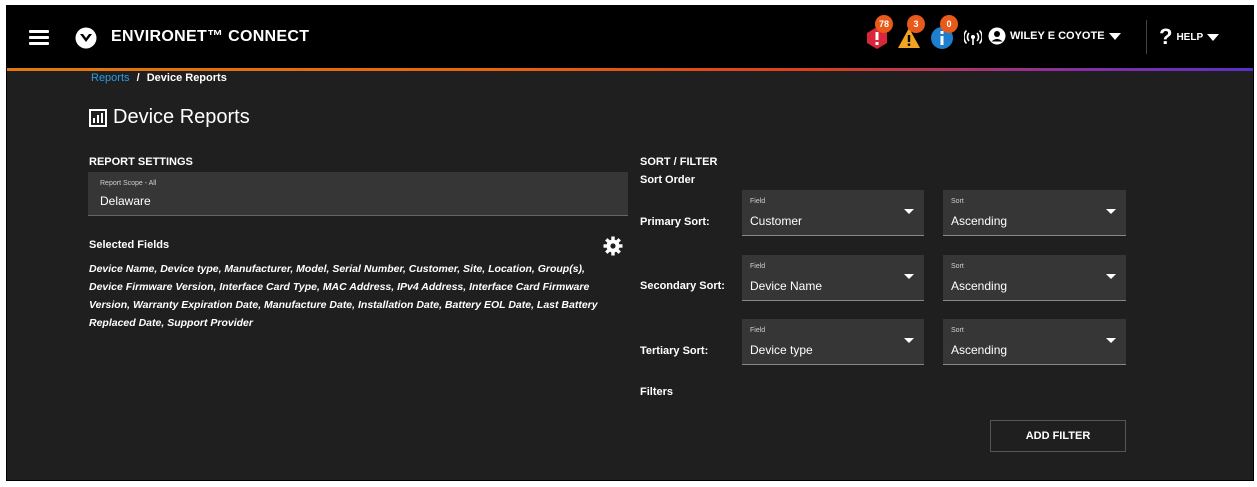 The image size is (1257, 487). I want to click on page-title: Device Reports, so click(169, 117).